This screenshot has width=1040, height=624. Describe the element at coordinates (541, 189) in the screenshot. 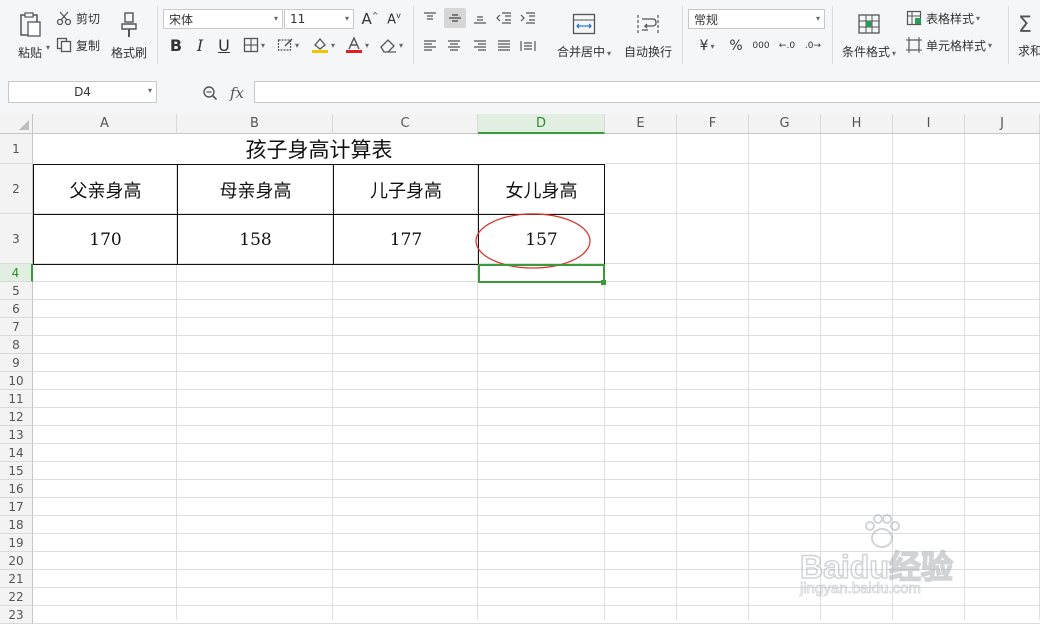

I see `header-cell-d2: 女儿身高` at that location.